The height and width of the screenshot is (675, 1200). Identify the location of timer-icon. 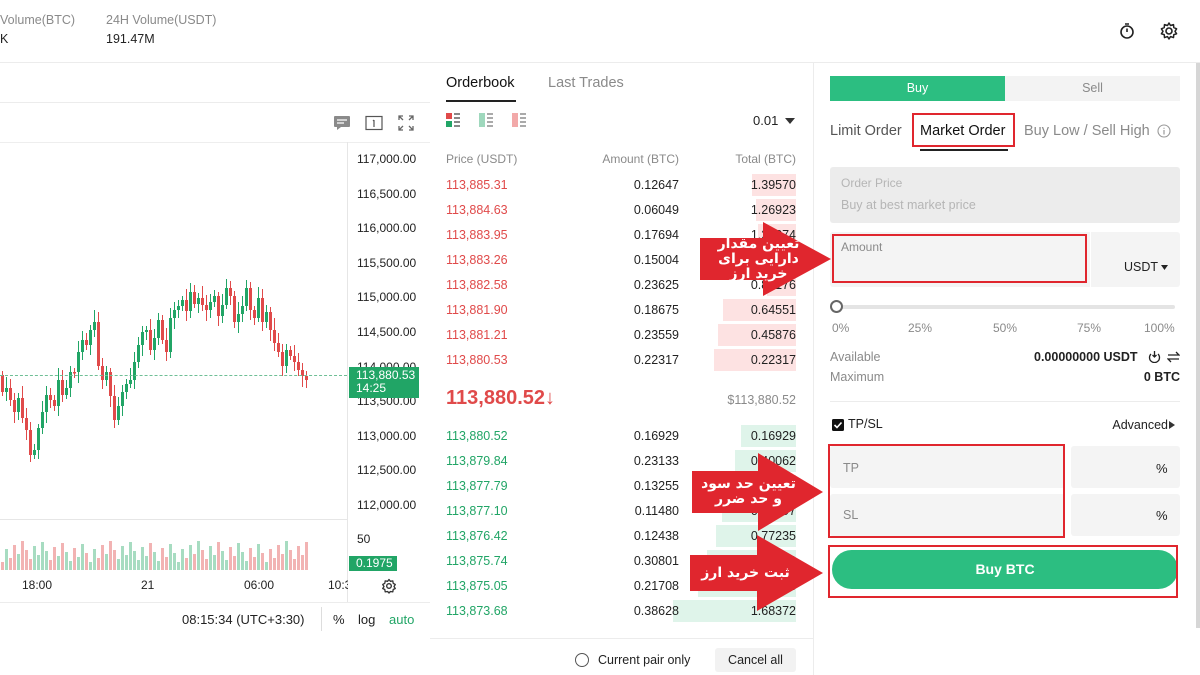
(1127, 31).